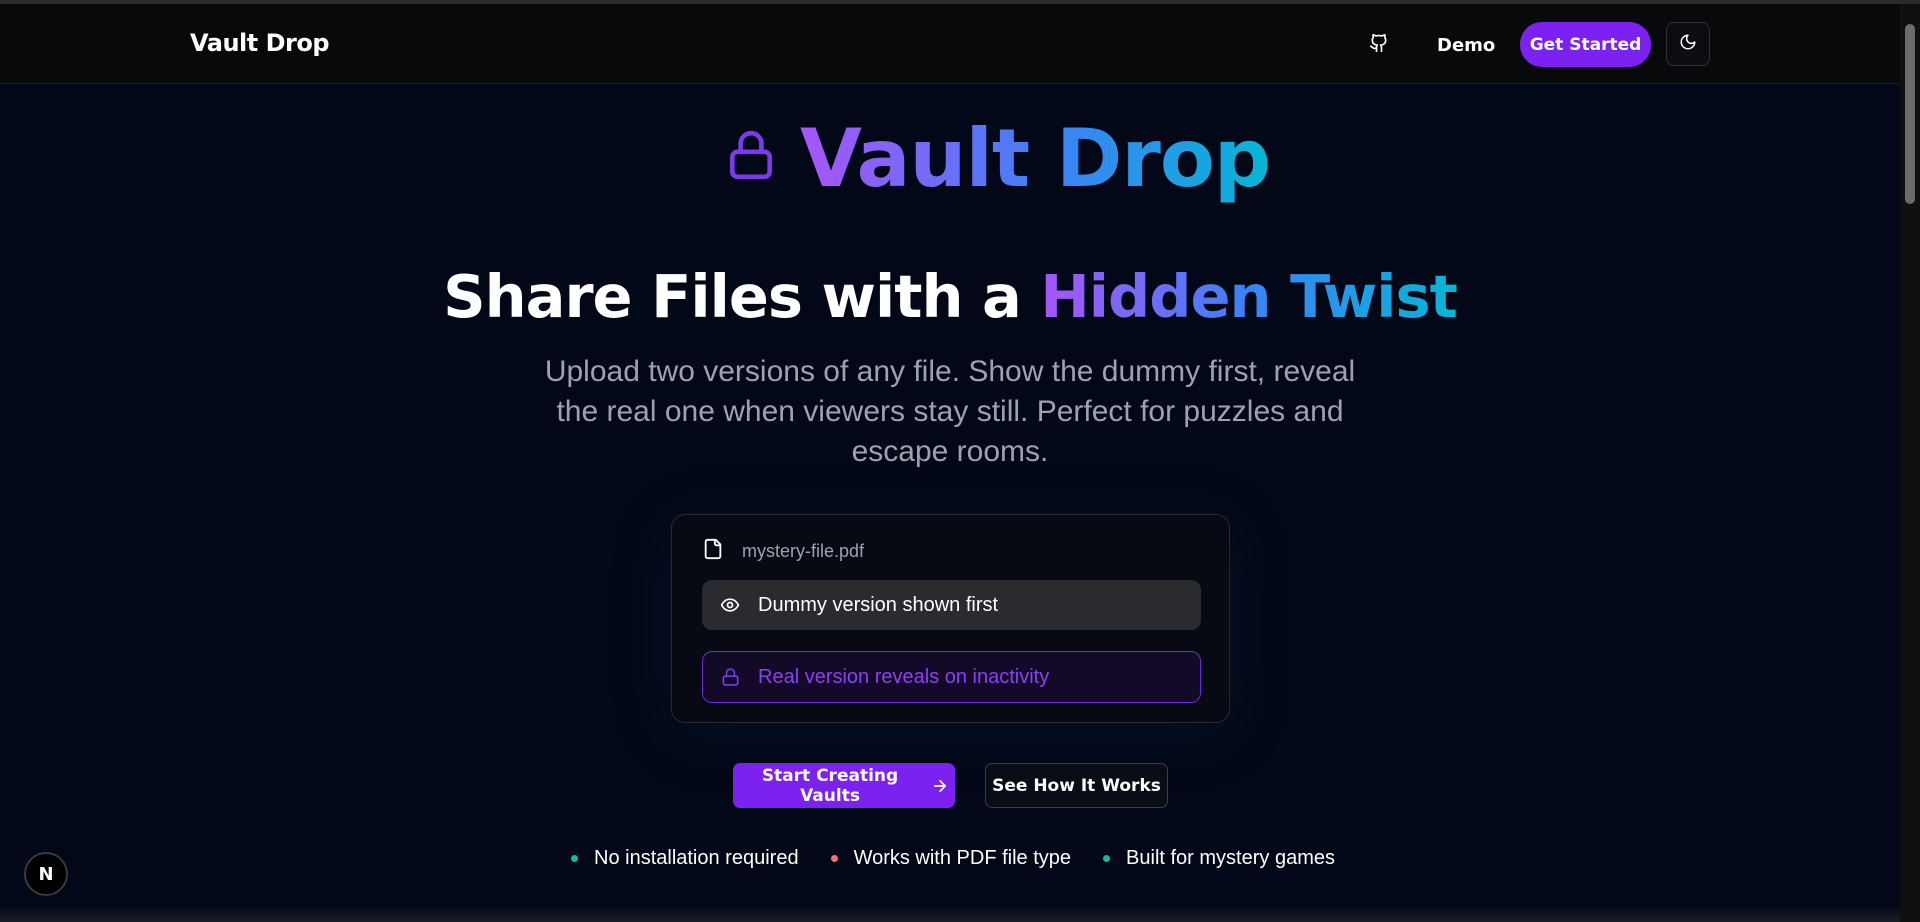  What do you see at coordinates (732, 296) in the screenshot?
I see `headline-plain: Share Files with a` at bounding box center [732, 296].